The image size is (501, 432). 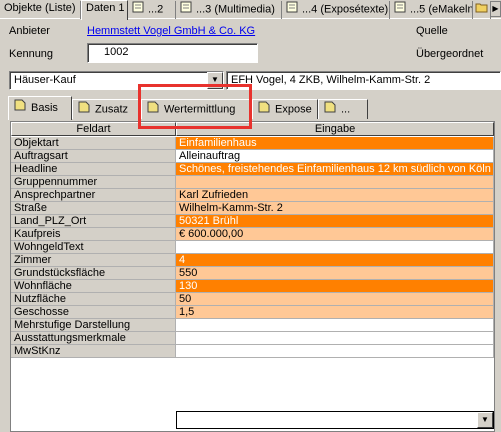 I want to click on grid-edit-dropdown-button: ▼, so click(x=485, y=420).